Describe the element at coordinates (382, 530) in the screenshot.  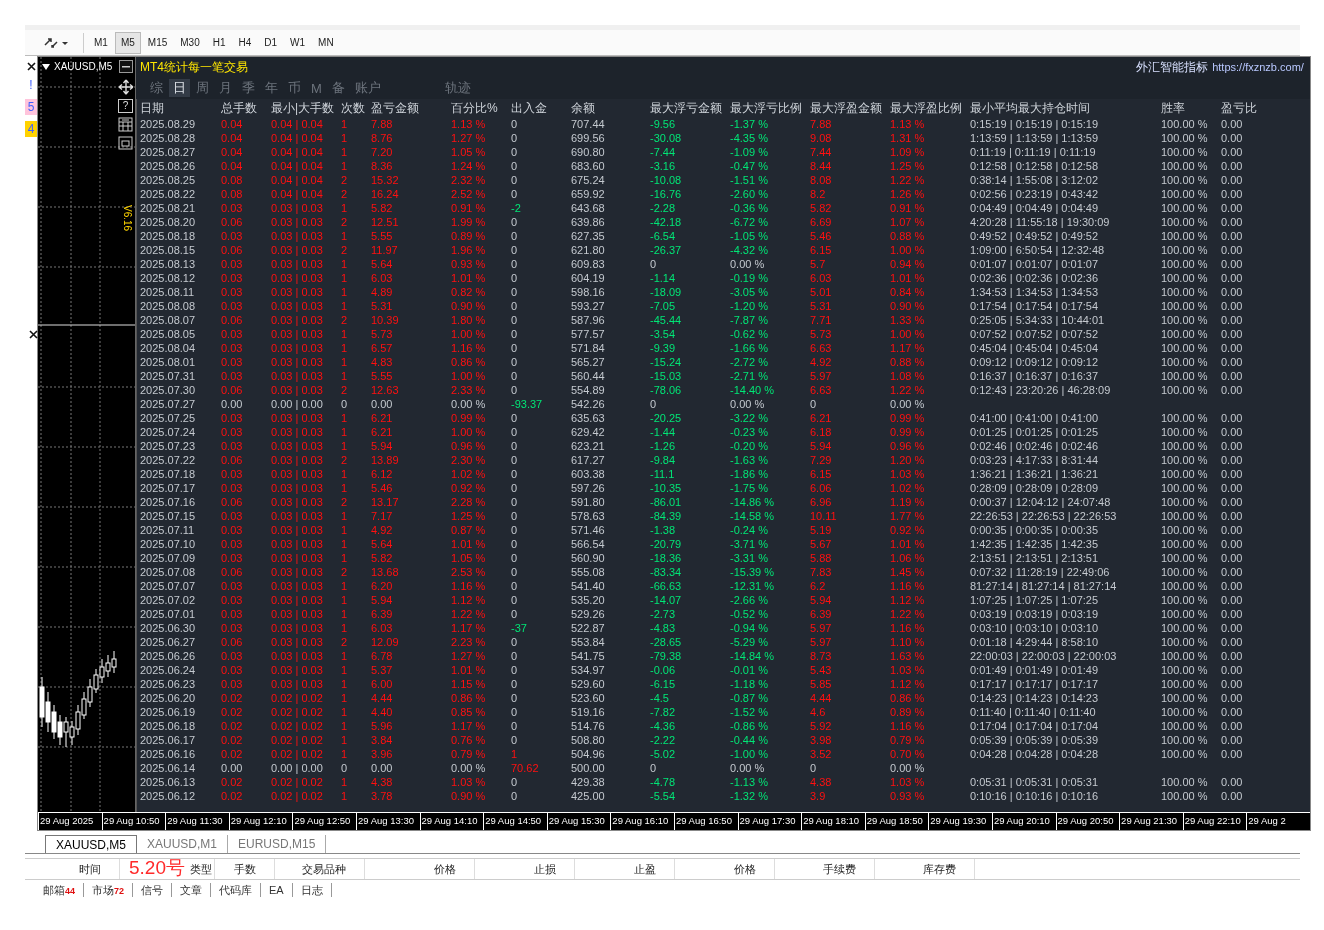
I see `table-cell-text: 4.92` at that location.